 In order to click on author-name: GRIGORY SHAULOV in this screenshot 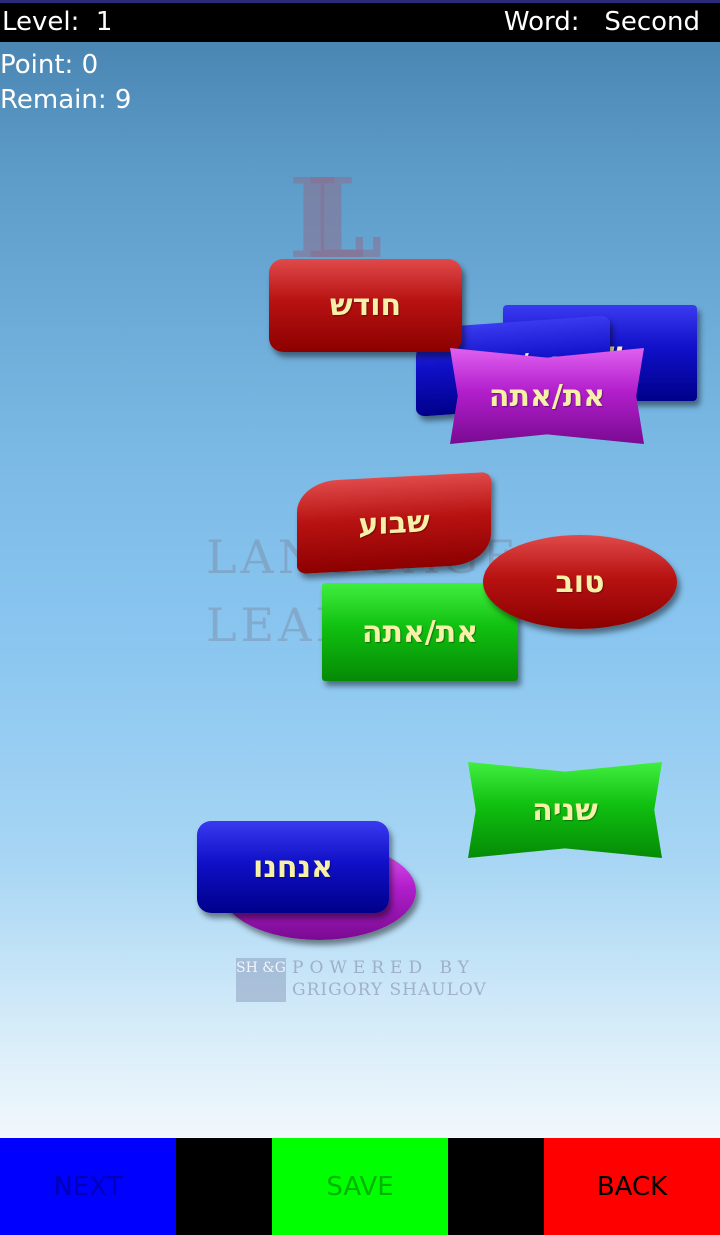, I will do `click(389, 990)`.